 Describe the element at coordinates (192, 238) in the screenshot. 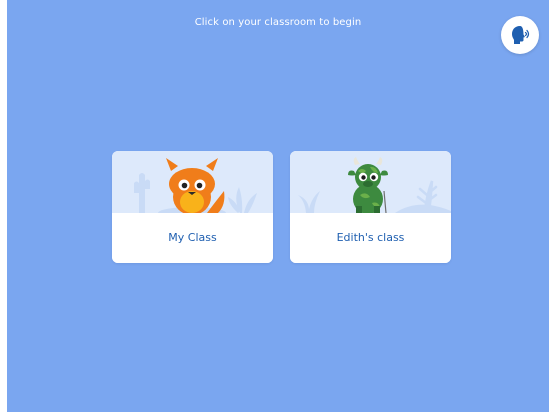

I see `classroom-name: My Class` at that location.